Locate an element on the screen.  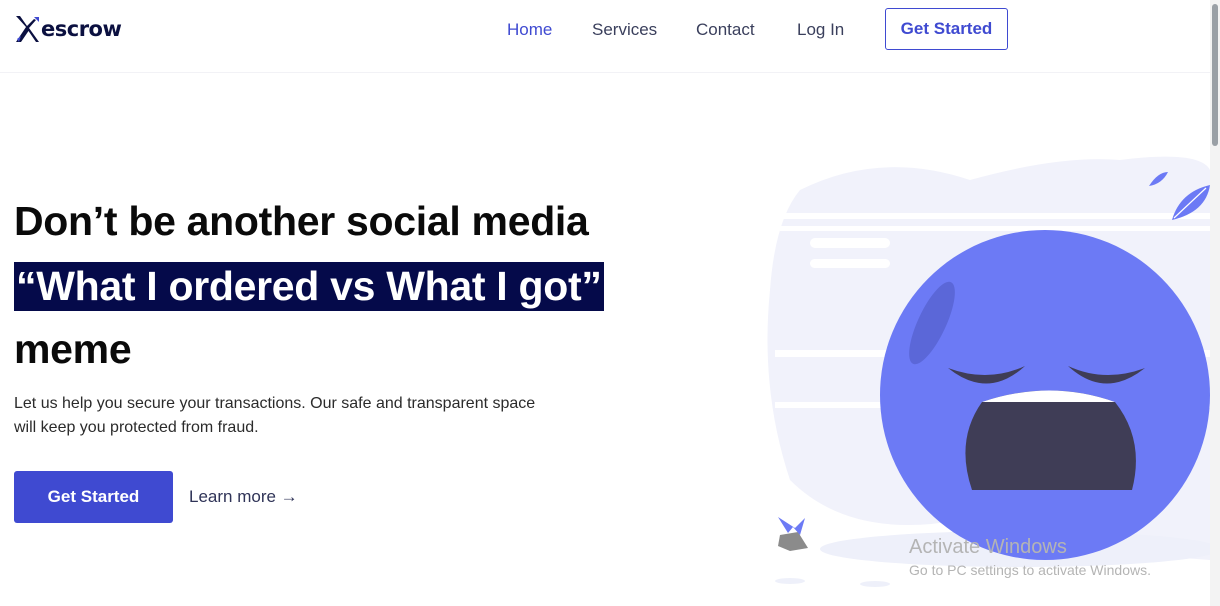
brand-name: escrow is located at coordinates (81, 29).